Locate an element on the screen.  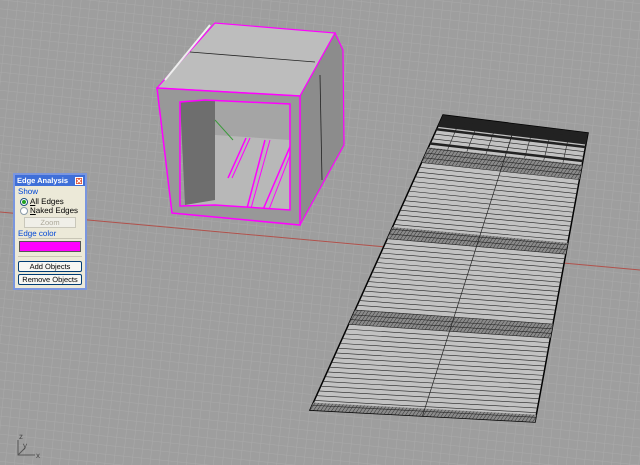
group-label: Edge color is located at coordinates (50, 234).